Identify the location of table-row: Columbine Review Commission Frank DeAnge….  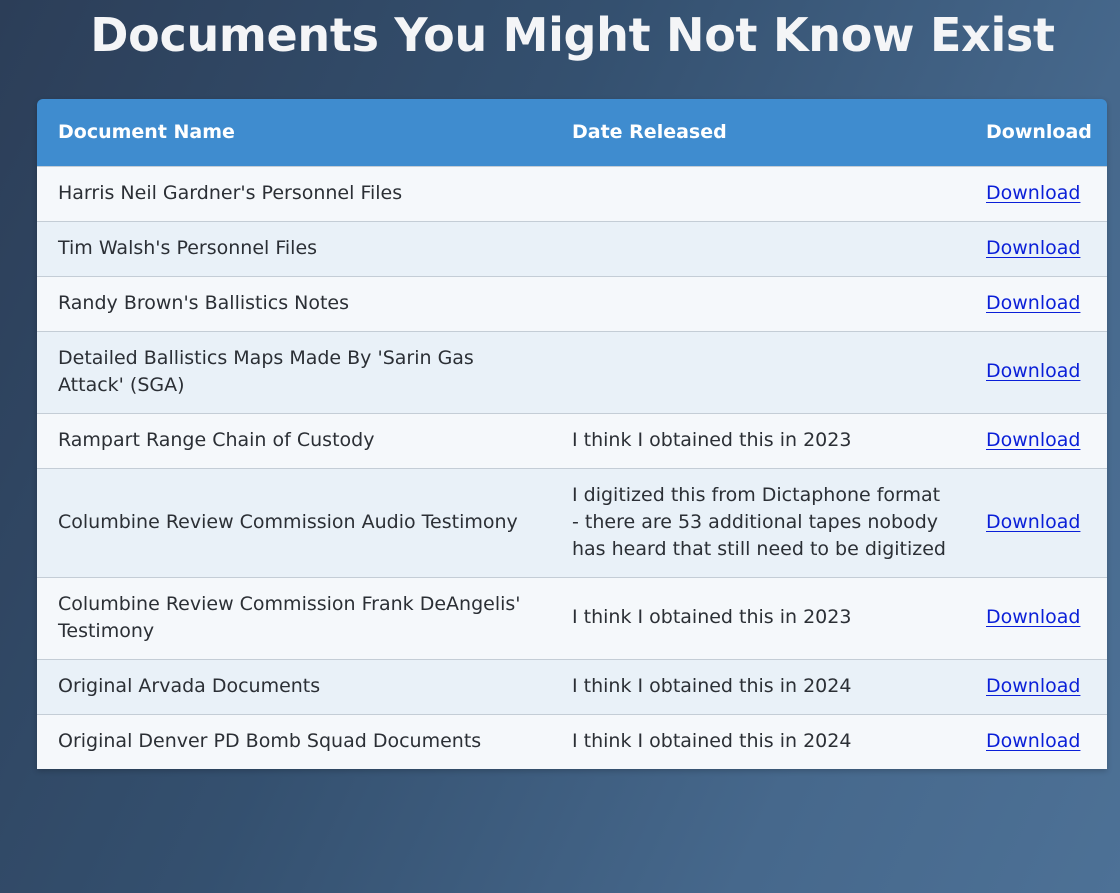
(572, 618).